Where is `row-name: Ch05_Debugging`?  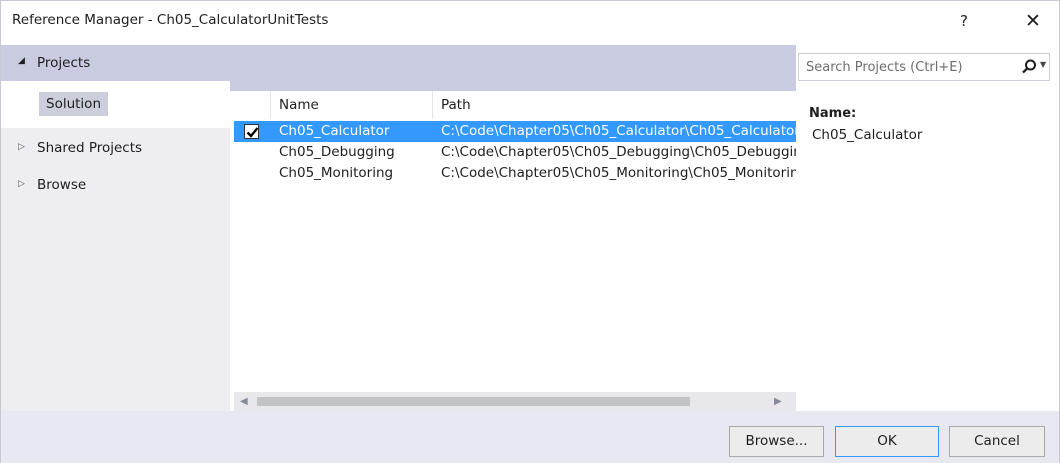
row-name: Ch05_Debugging is located at coordinates (337, 152).